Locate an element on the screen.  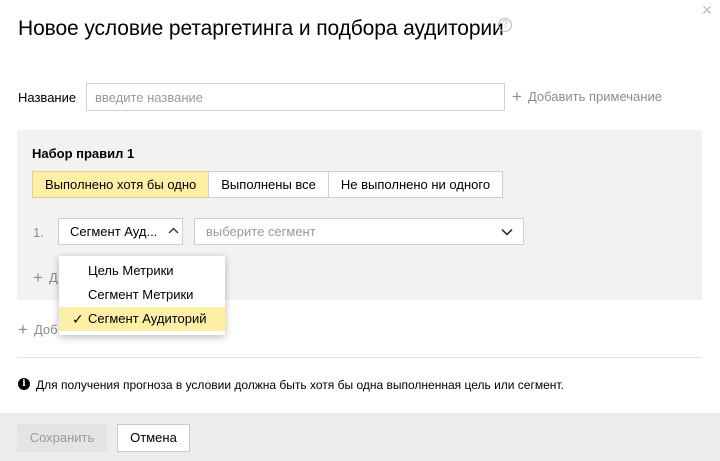
option-label: Сегмент Аудиторий is located at coordinates (147, 318).